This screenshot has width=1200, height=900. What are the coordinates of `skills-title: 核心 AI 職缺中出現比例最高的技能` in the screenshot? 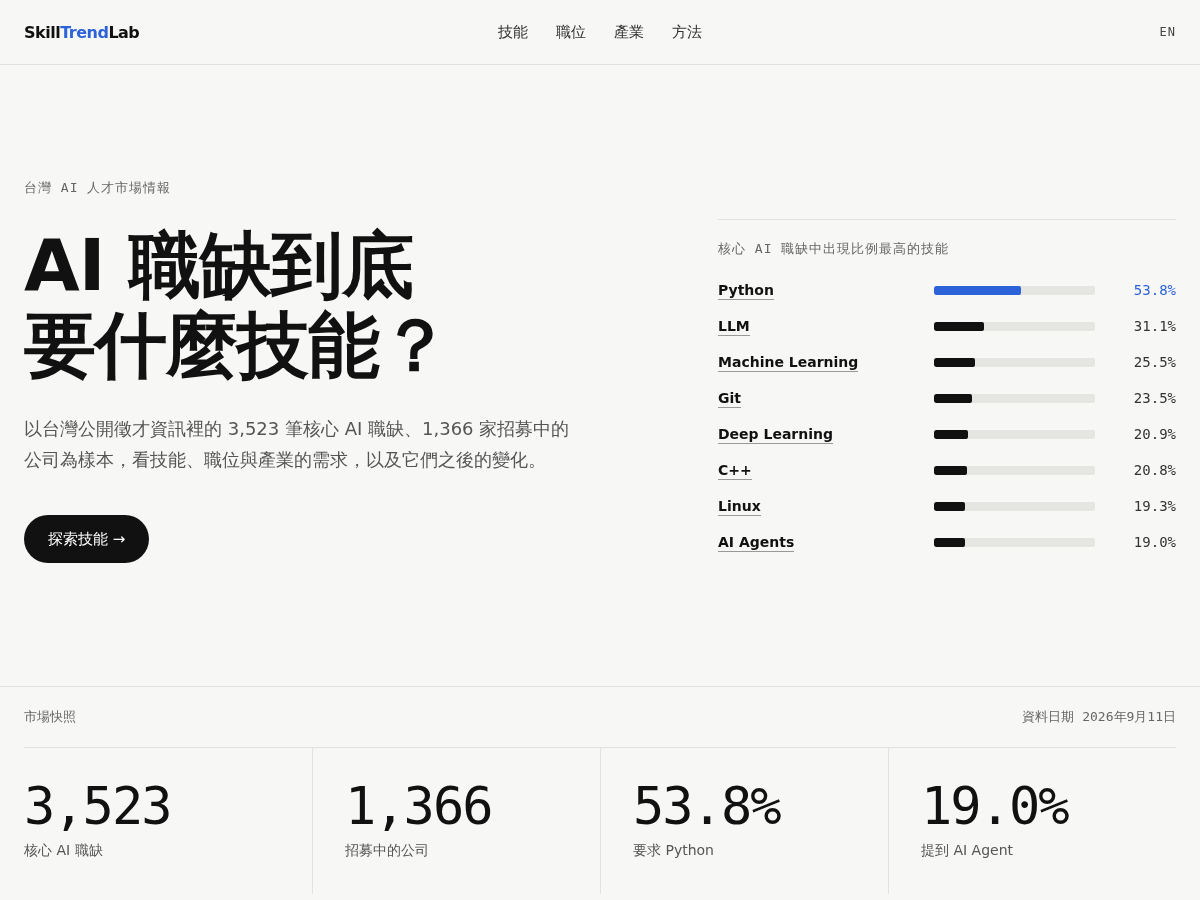 It's located at (834, 249).